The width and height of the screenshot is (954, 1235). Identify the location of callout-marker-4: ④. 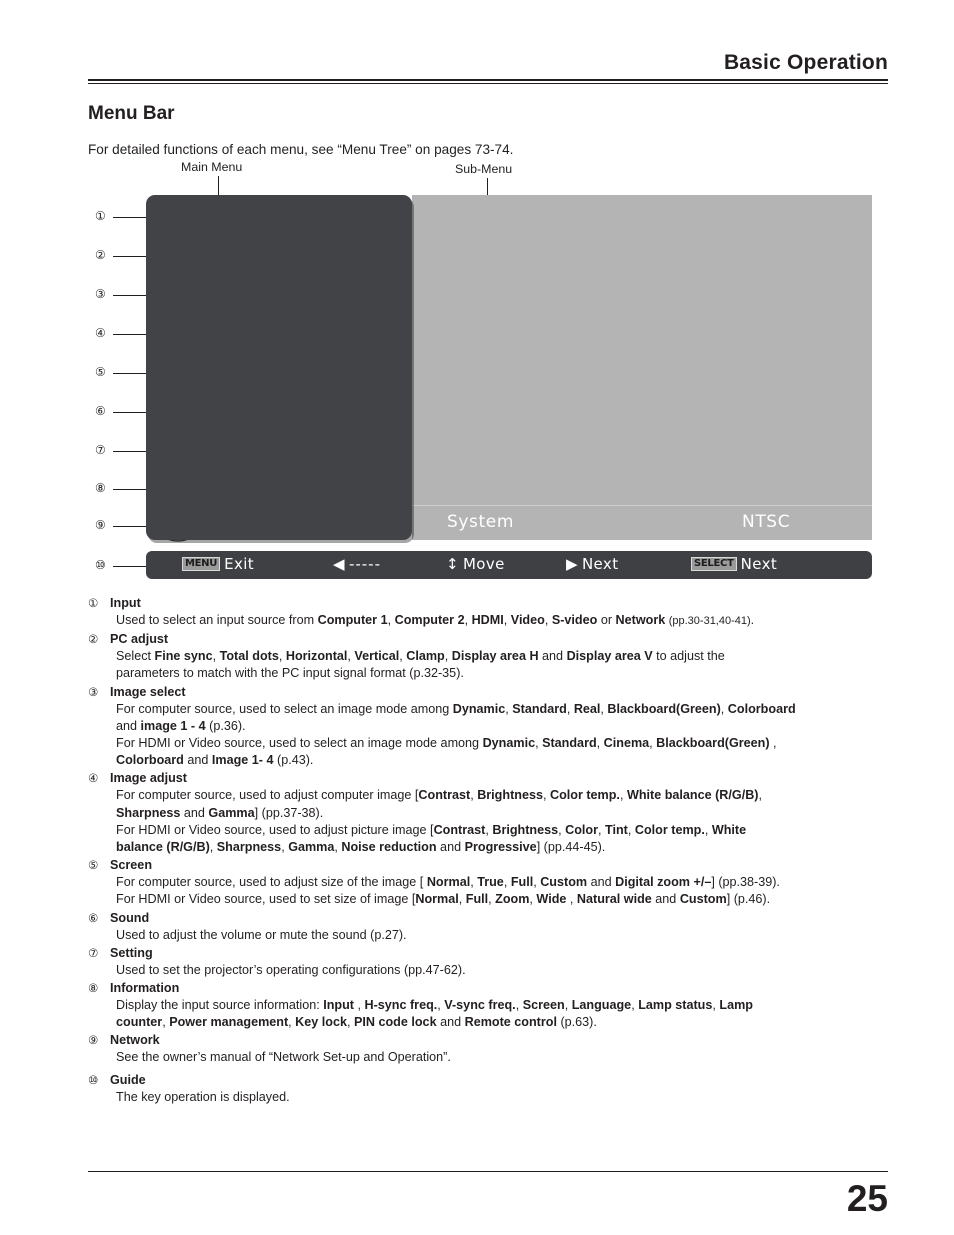
(100, 333).